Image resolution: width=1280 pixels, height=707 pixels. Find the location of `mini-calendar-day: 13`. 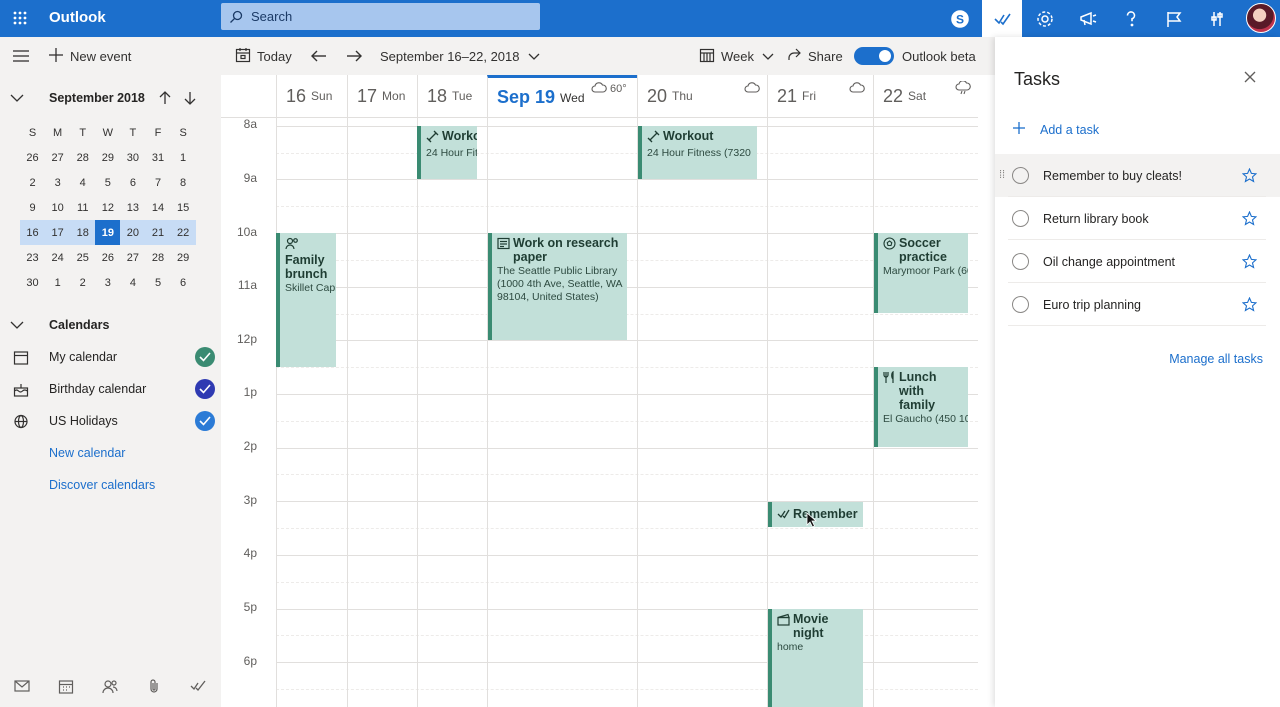

mini-calendar-day: 13 is located at coordinates (132, 207).